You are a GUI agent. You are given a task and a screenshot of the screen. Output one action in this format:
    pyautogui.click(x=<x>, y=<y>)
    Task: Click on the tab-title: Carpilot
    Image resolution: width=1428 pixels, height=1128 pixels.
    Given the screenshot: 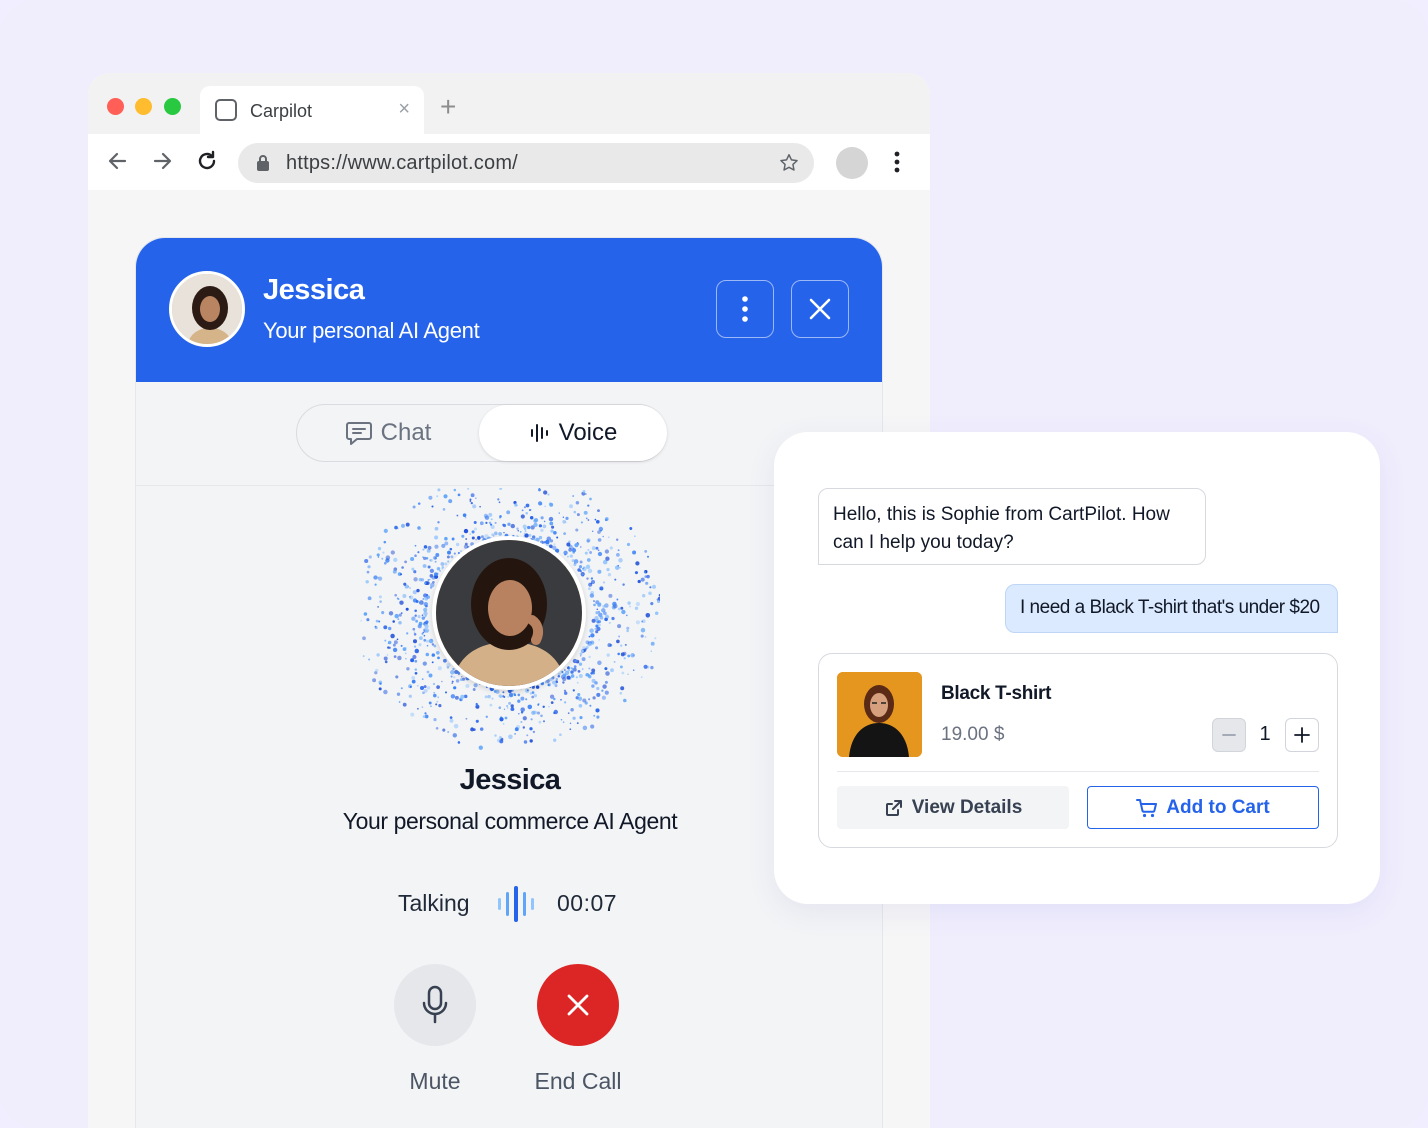 What is the action you would take?
    pyautogui.click(x=281, y=111)
    